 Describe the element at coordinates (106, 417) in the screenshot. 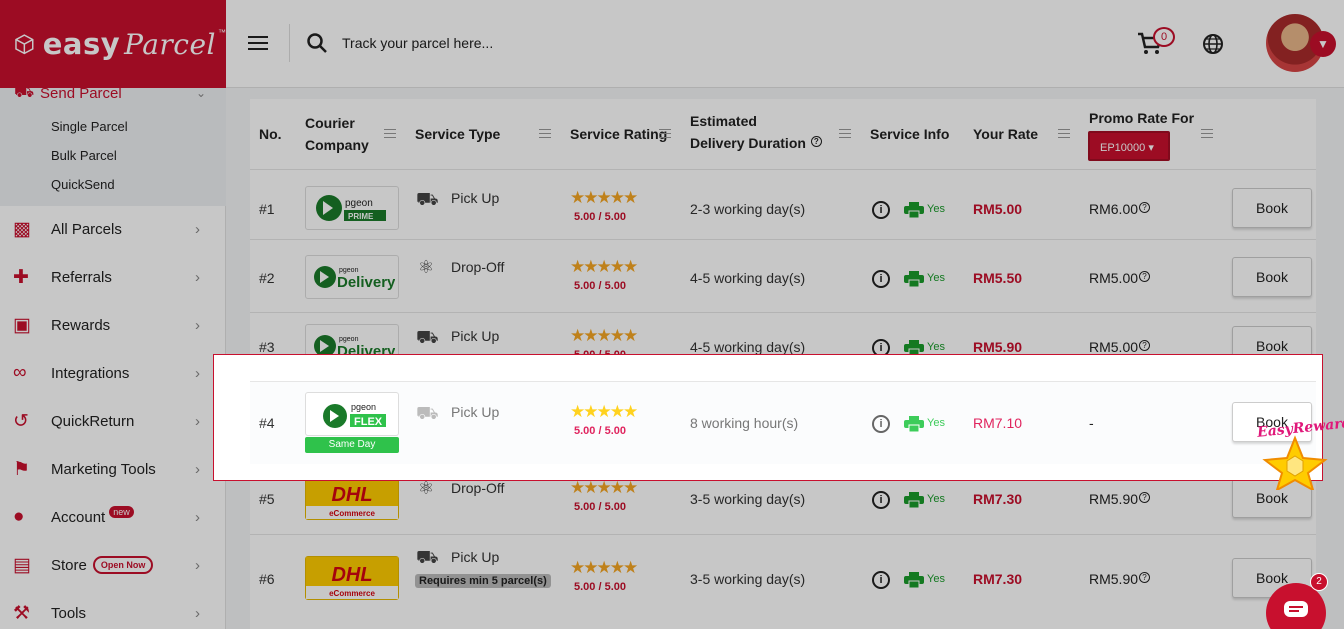

I see `overlay-dim` at that location.